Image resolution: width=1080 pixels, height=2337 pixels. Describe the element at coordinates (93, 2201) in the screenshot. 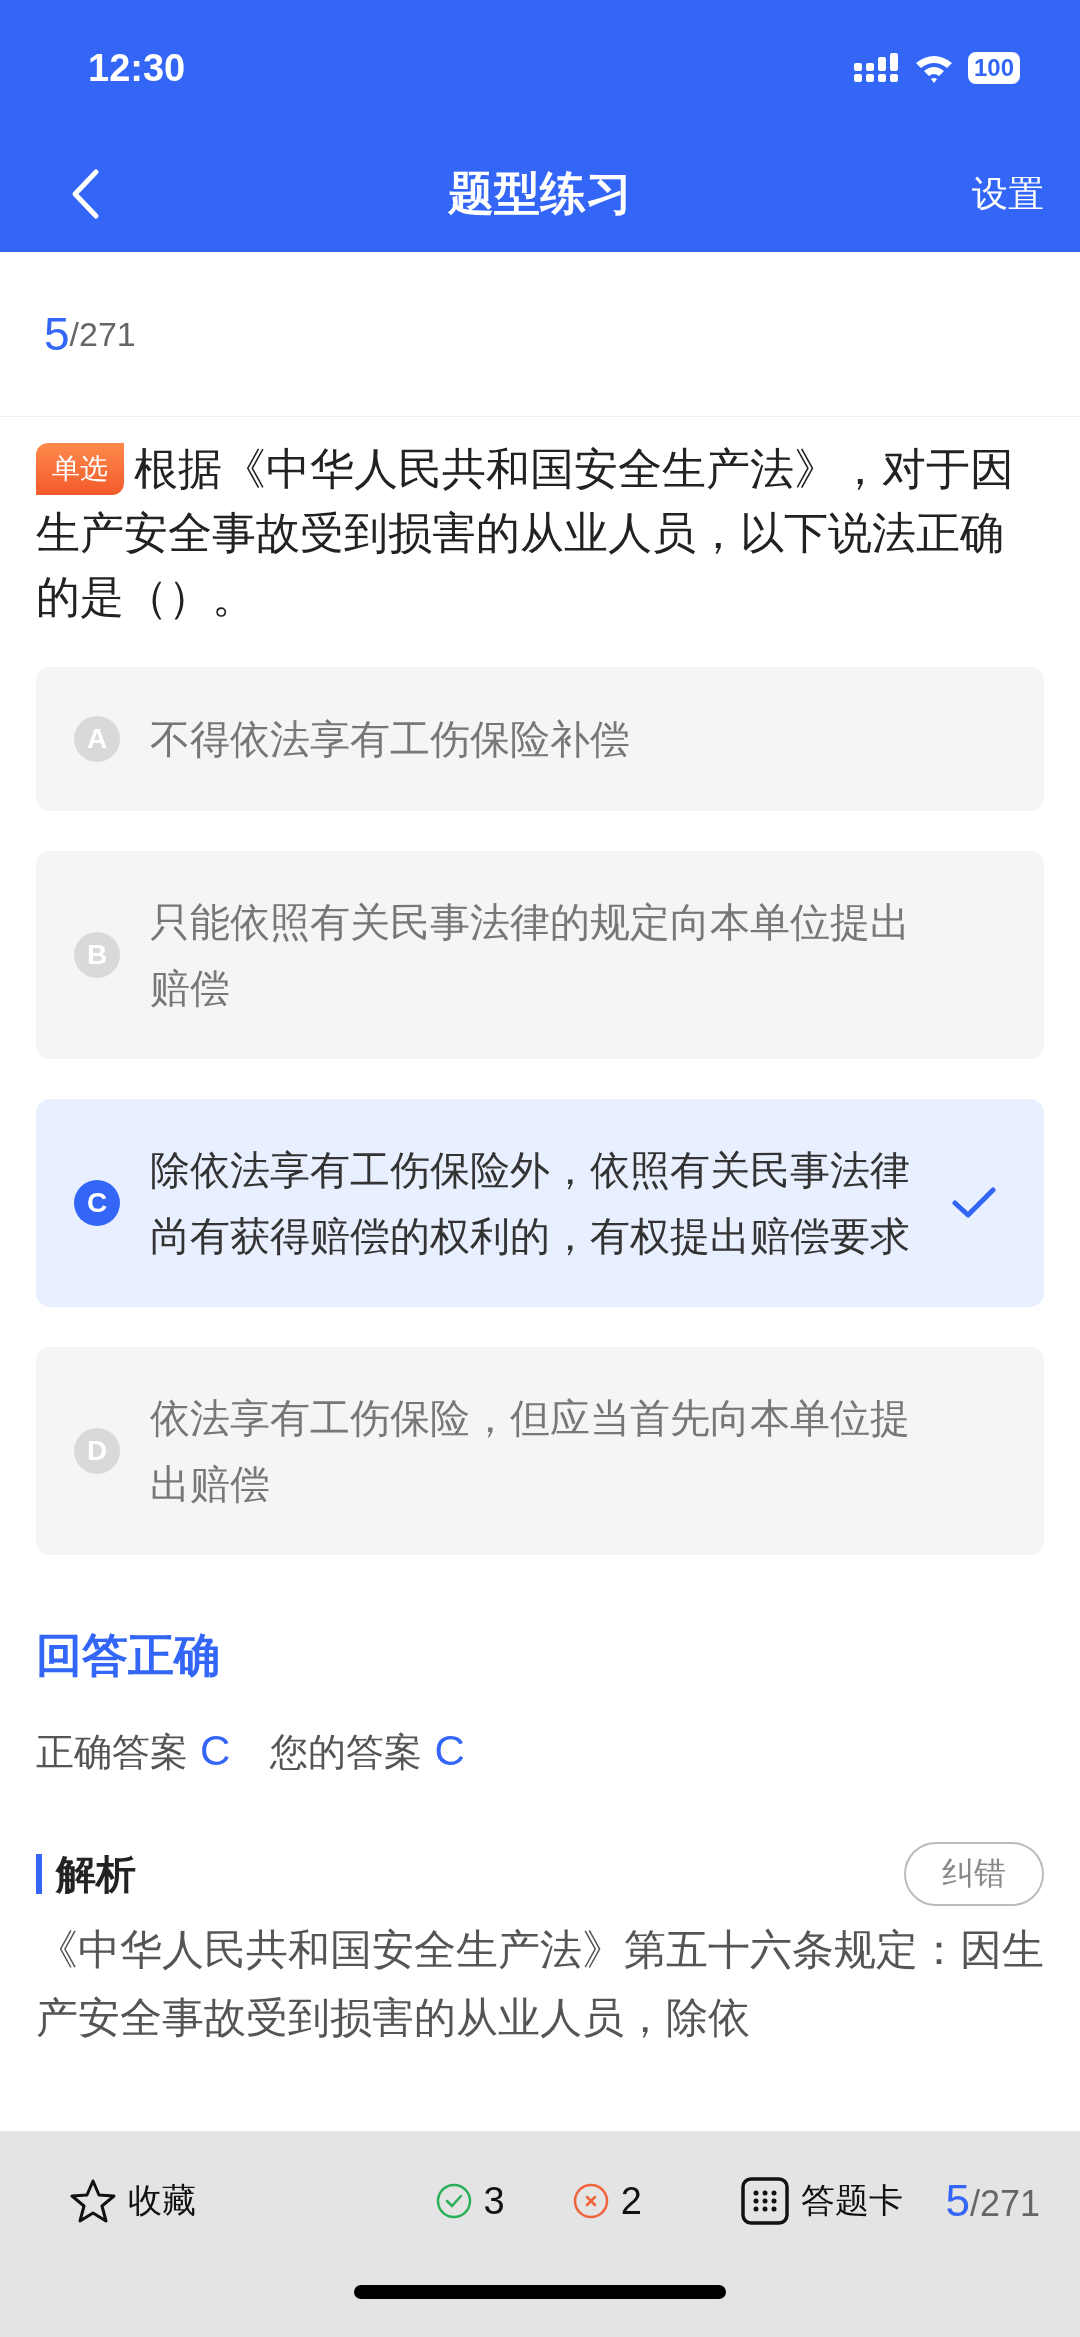

I see `star-icon` at that location.